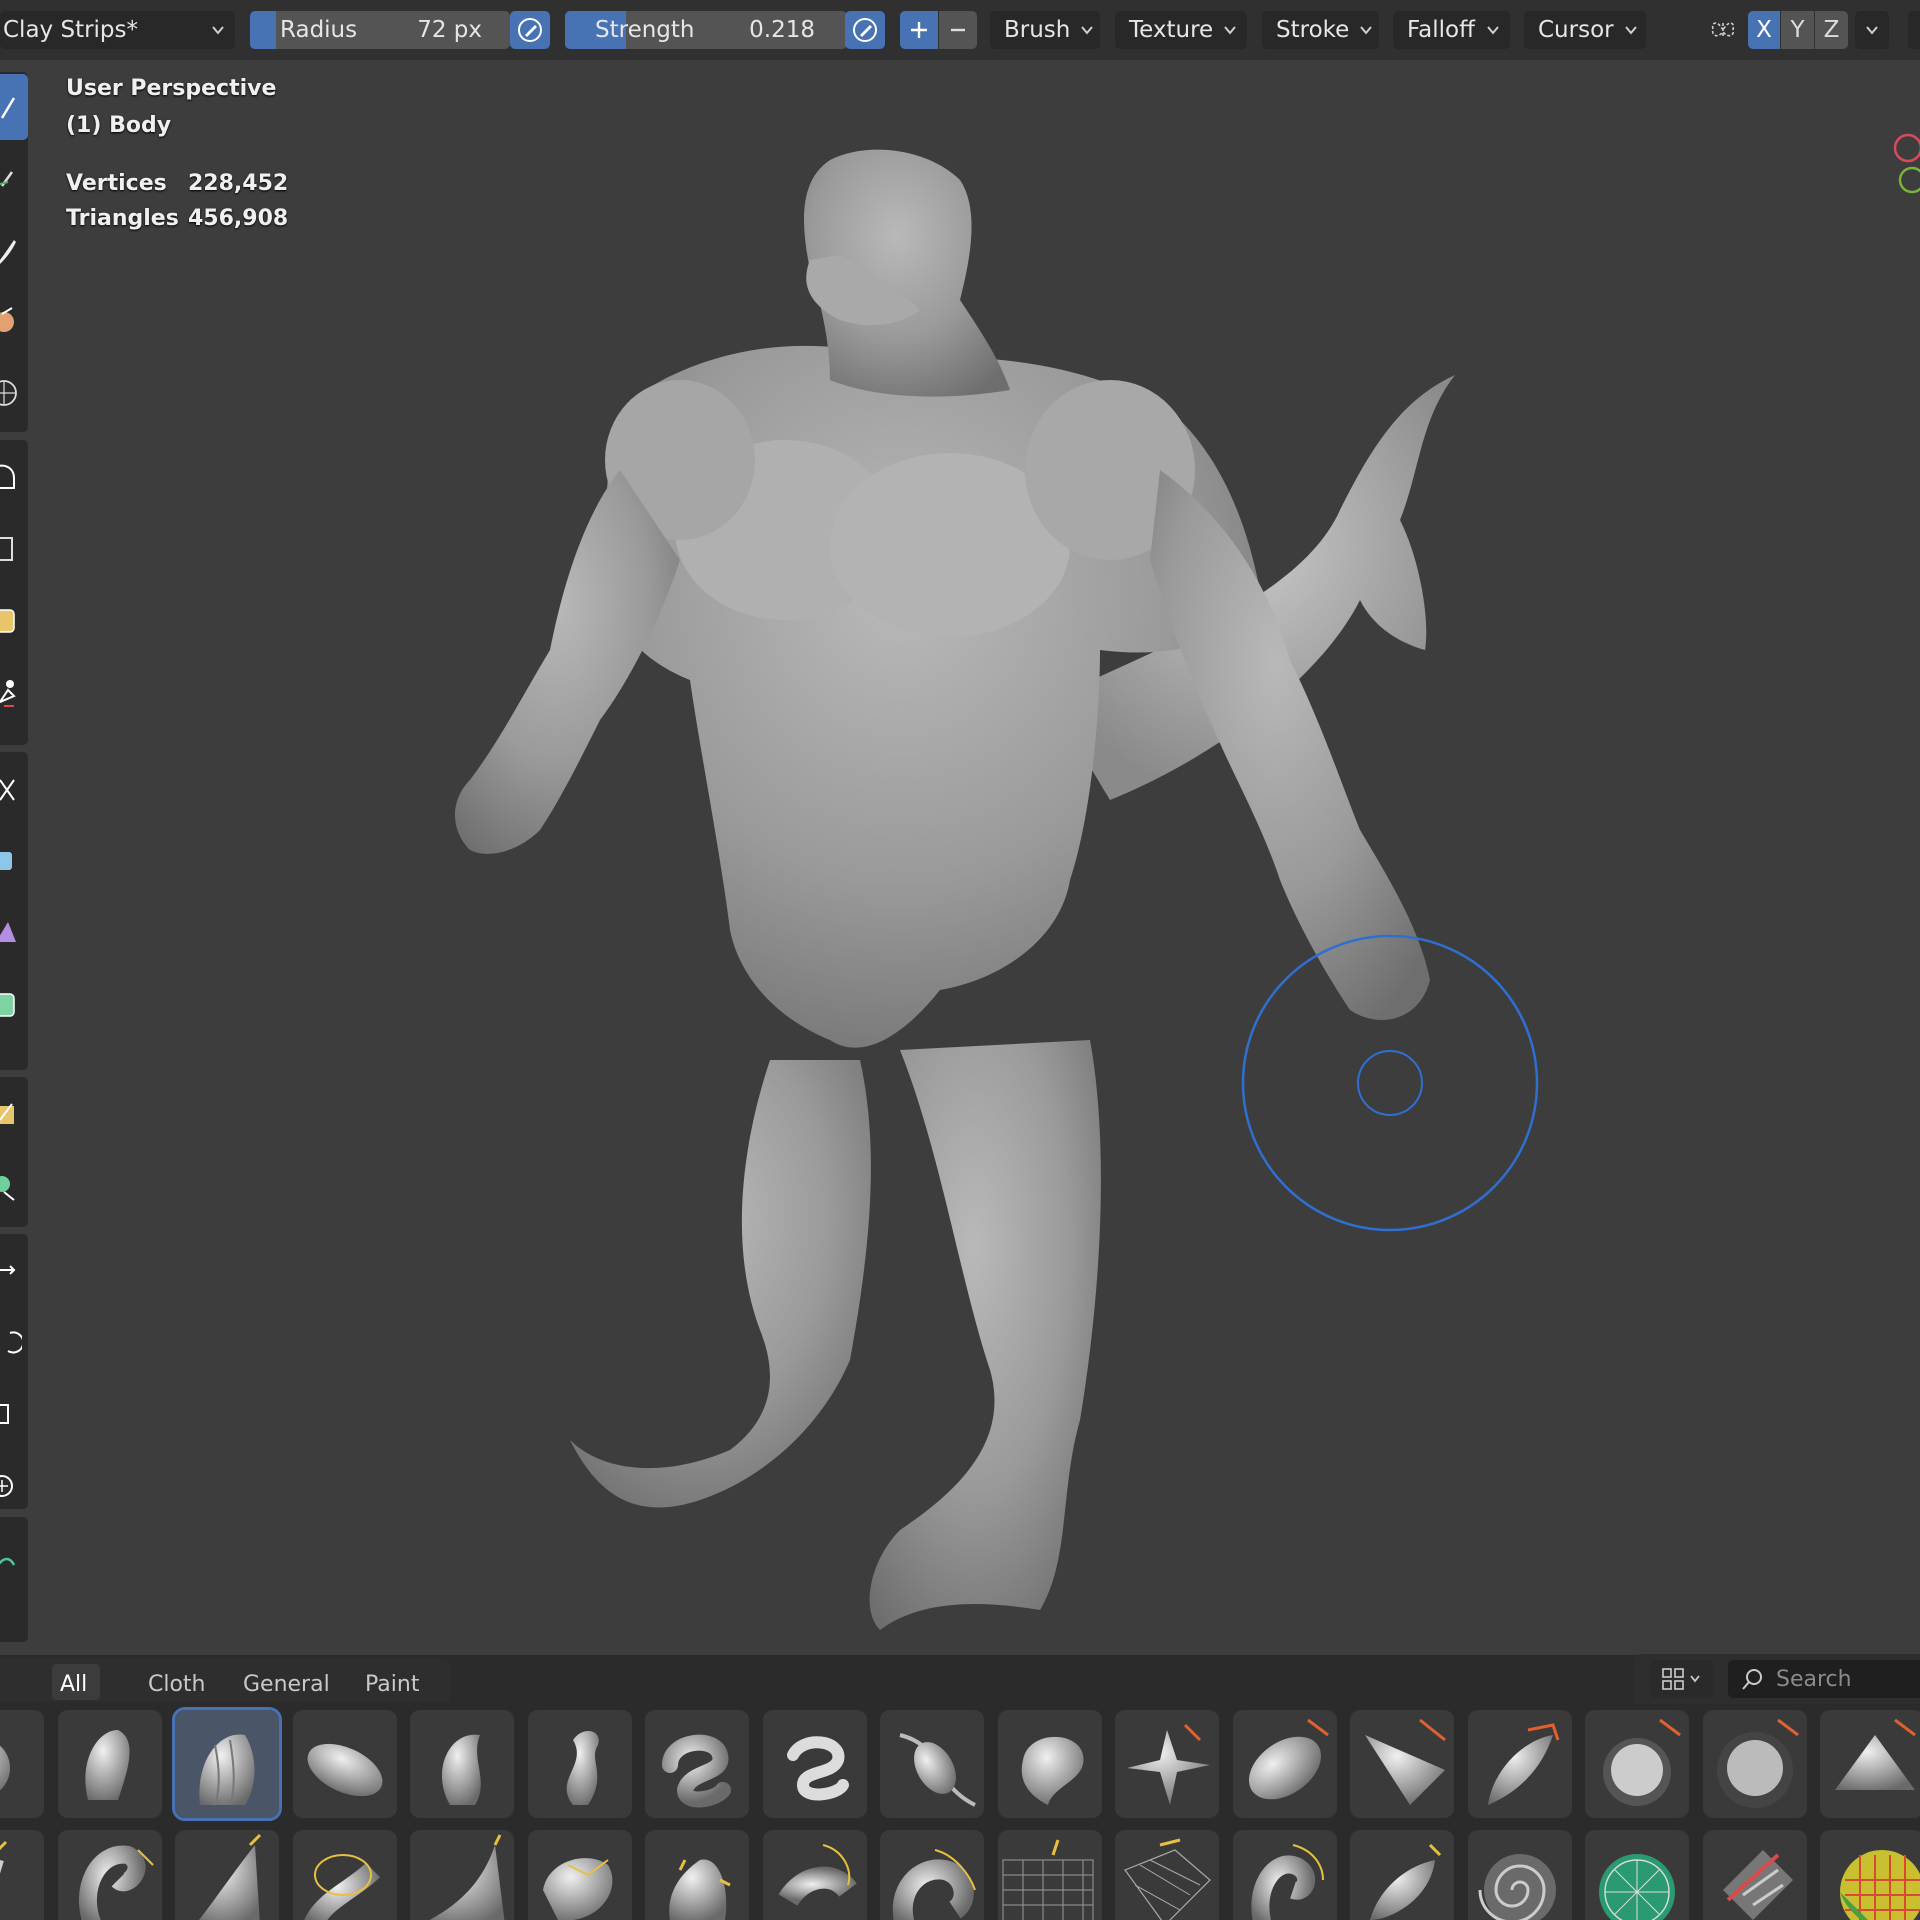  I want to click on line-project-icon, so click(7, 790).